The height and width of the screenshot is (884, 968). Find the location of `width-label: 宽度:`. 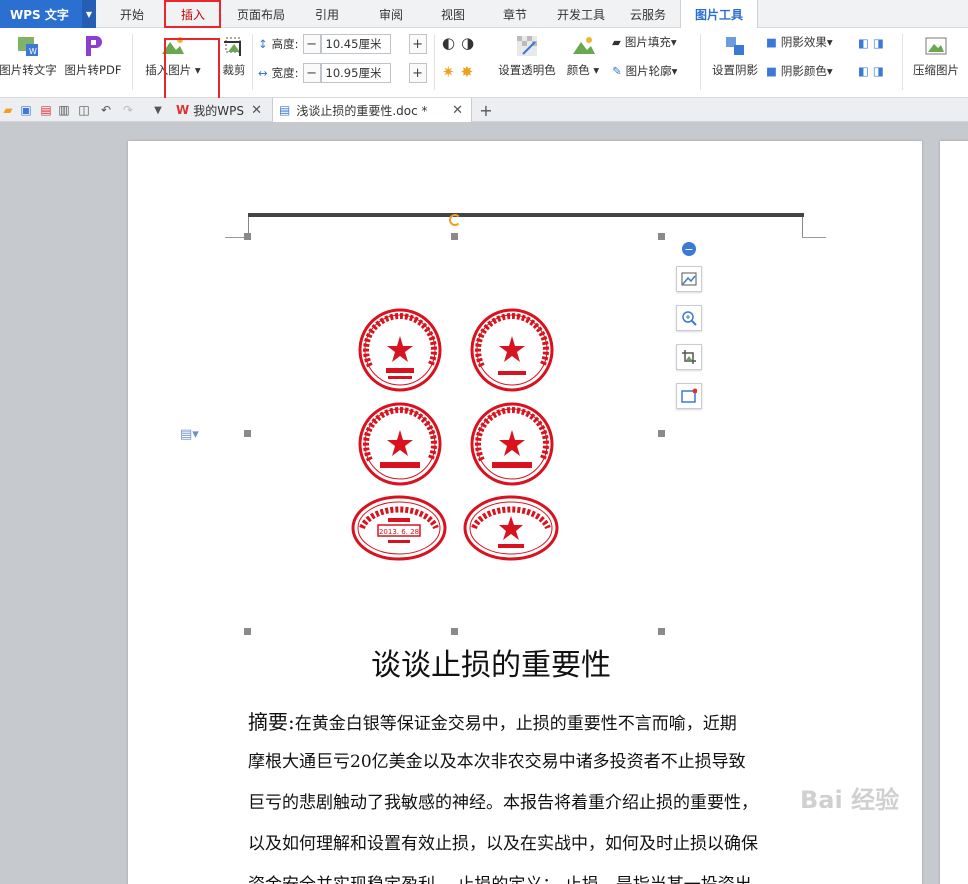

width-label: 宽度: is located at coordinates (285, 73).